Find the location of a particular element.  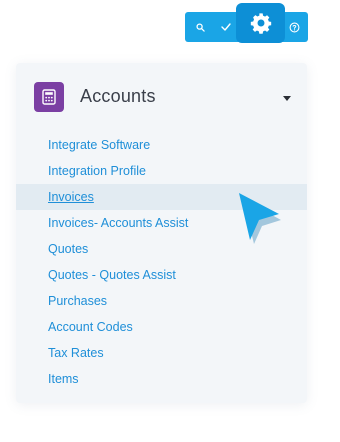

accounts-title: Accounts is located at coordinates (118, 96).